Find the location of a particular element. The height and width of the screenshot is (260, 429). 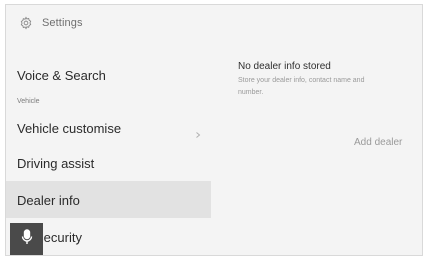

voice-button is located at coordinates (26, 239).